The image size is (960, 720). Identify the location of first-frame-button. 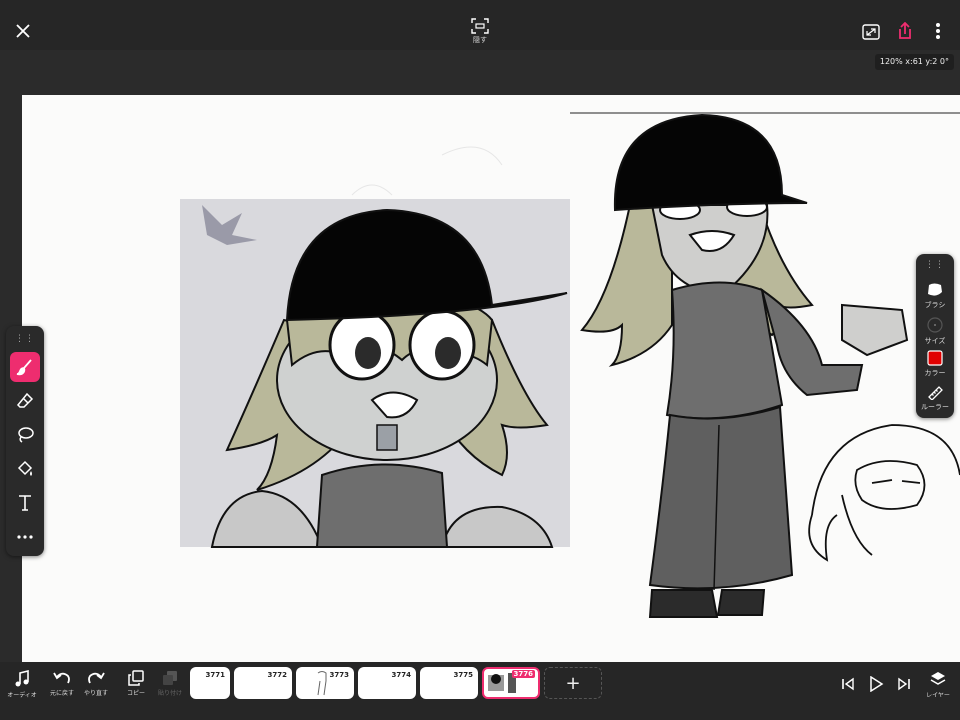
(848, 684).